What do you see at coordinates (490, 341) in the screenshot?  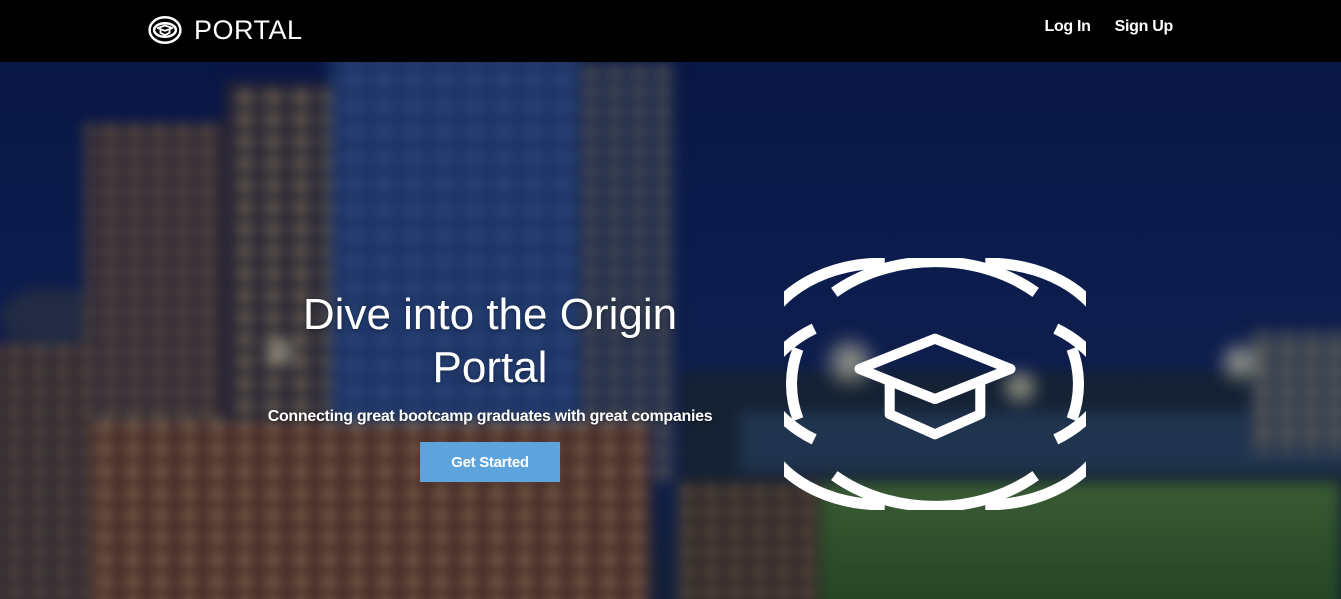 I see `hero-title: Dive into the Origin Portal` at bounding box center [490, 341].